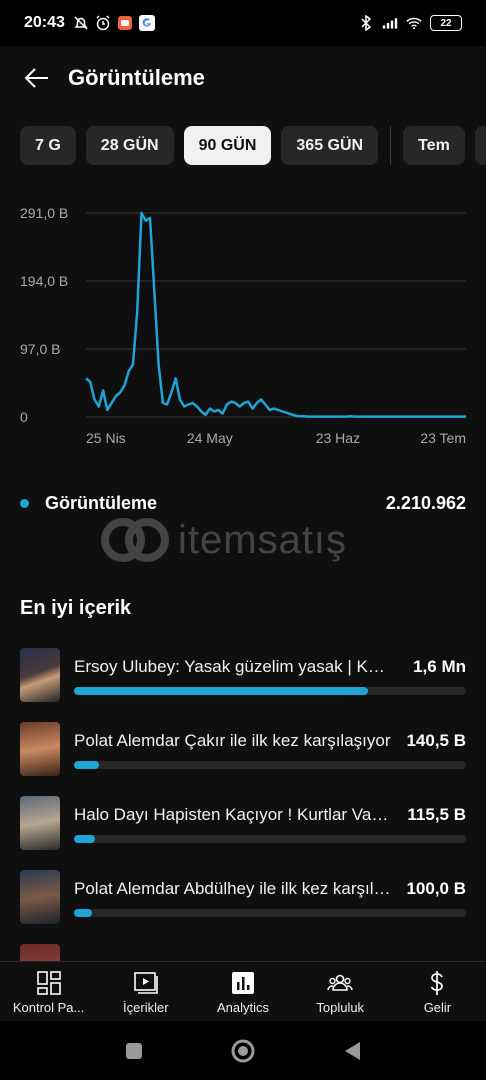 The height and width of the screenshot is (1080, 486). Describe the element at coordinates (135, 540) in the screenshot. I see `watermark-logo-icon` at that location.